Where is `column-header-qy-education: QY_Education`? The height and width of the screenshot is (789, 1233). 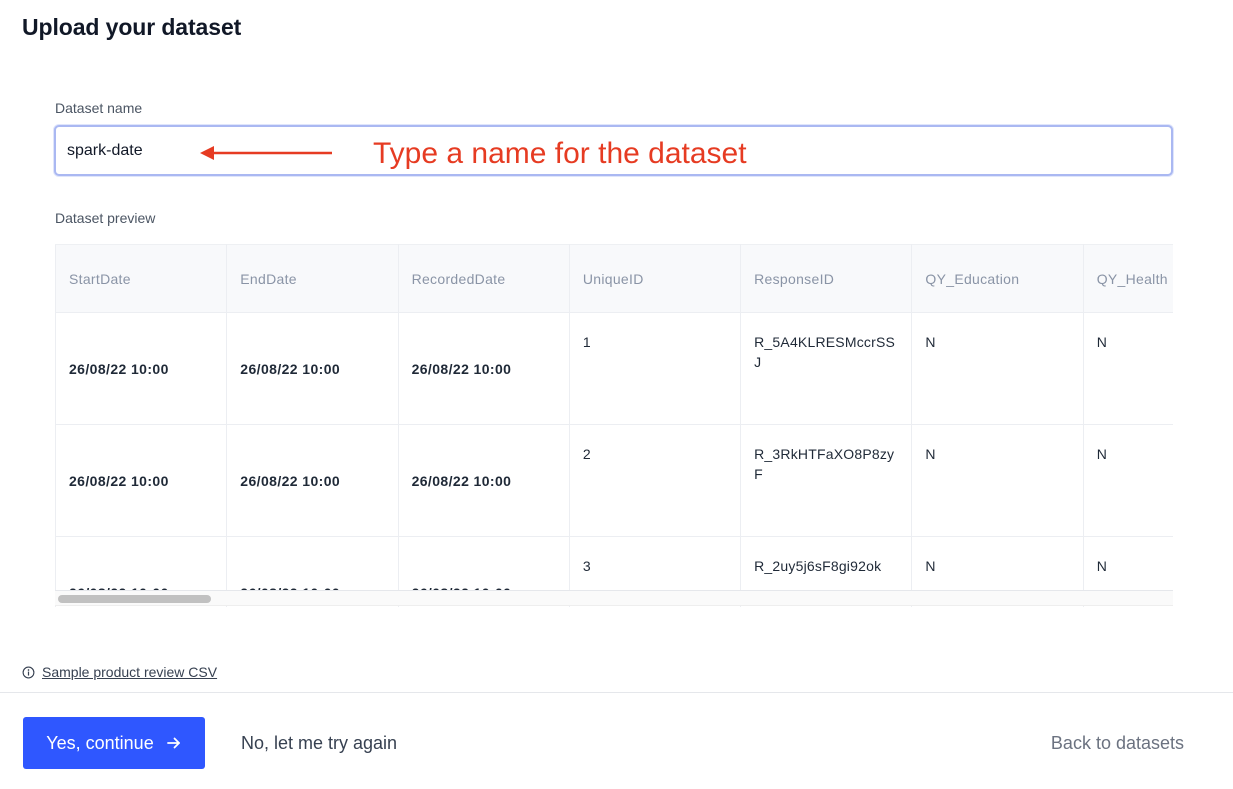 column-header-qy-education: QY_Education is located at coordinates (997, 278).